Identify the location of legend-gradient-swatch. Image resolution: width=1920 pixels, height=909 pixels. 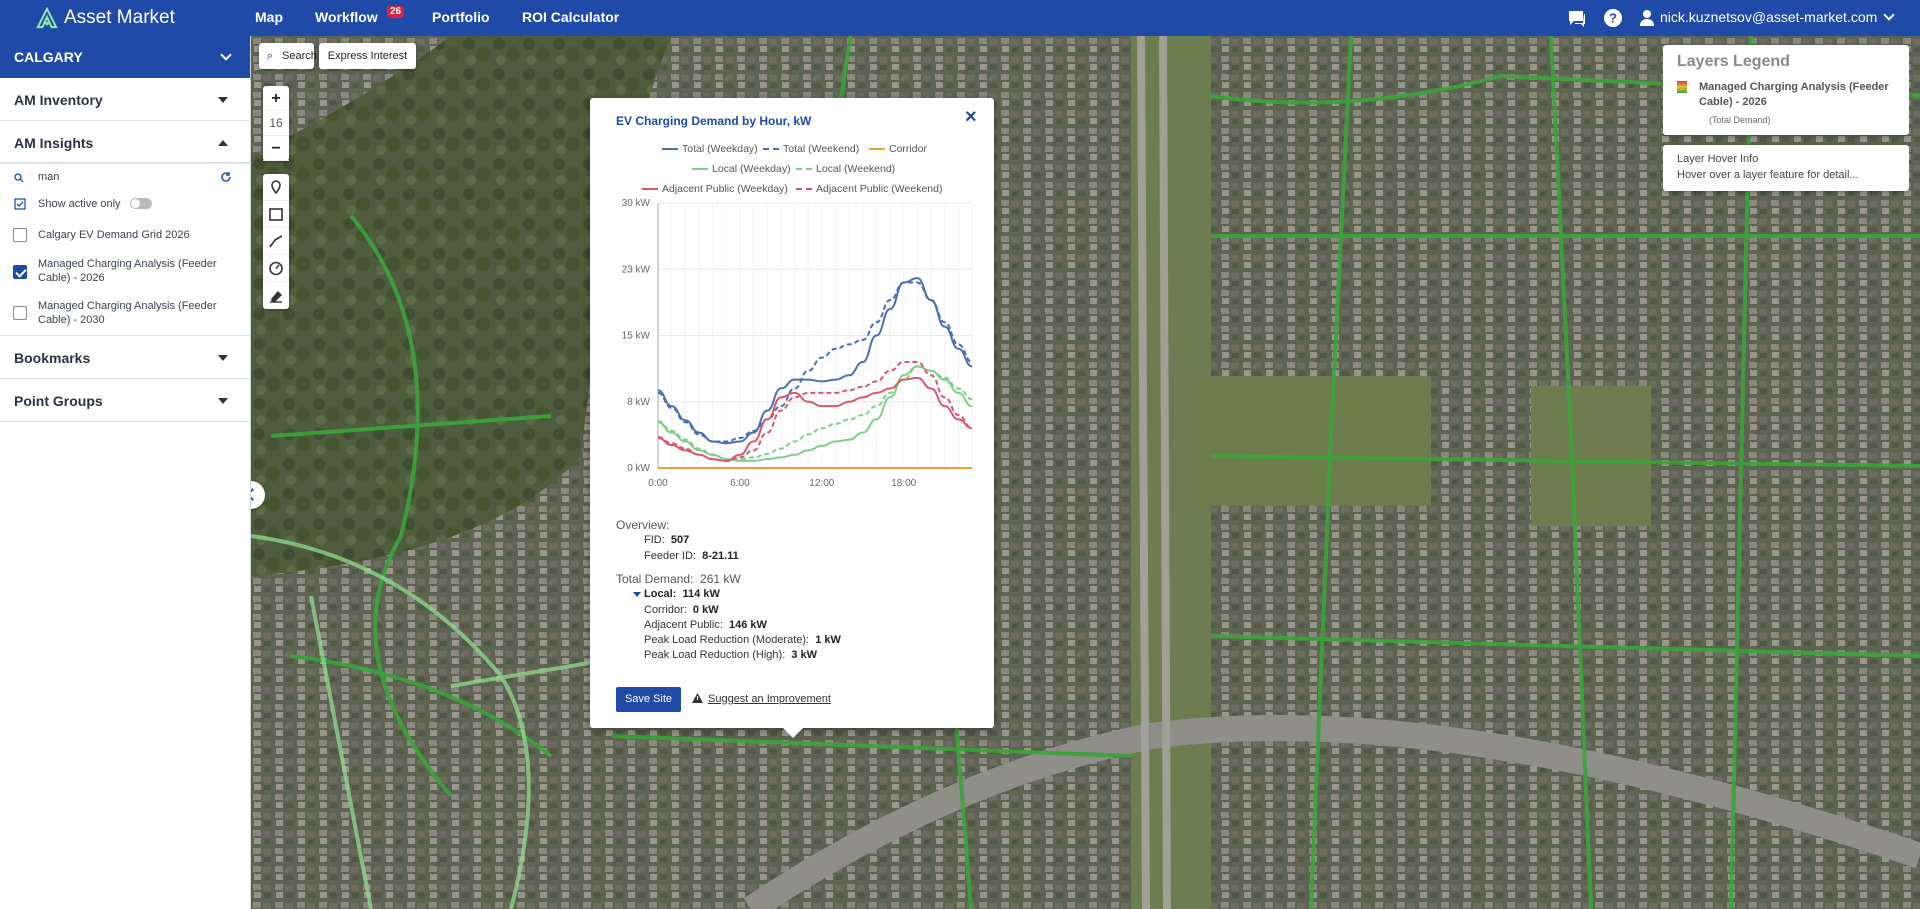
(1682, 87).